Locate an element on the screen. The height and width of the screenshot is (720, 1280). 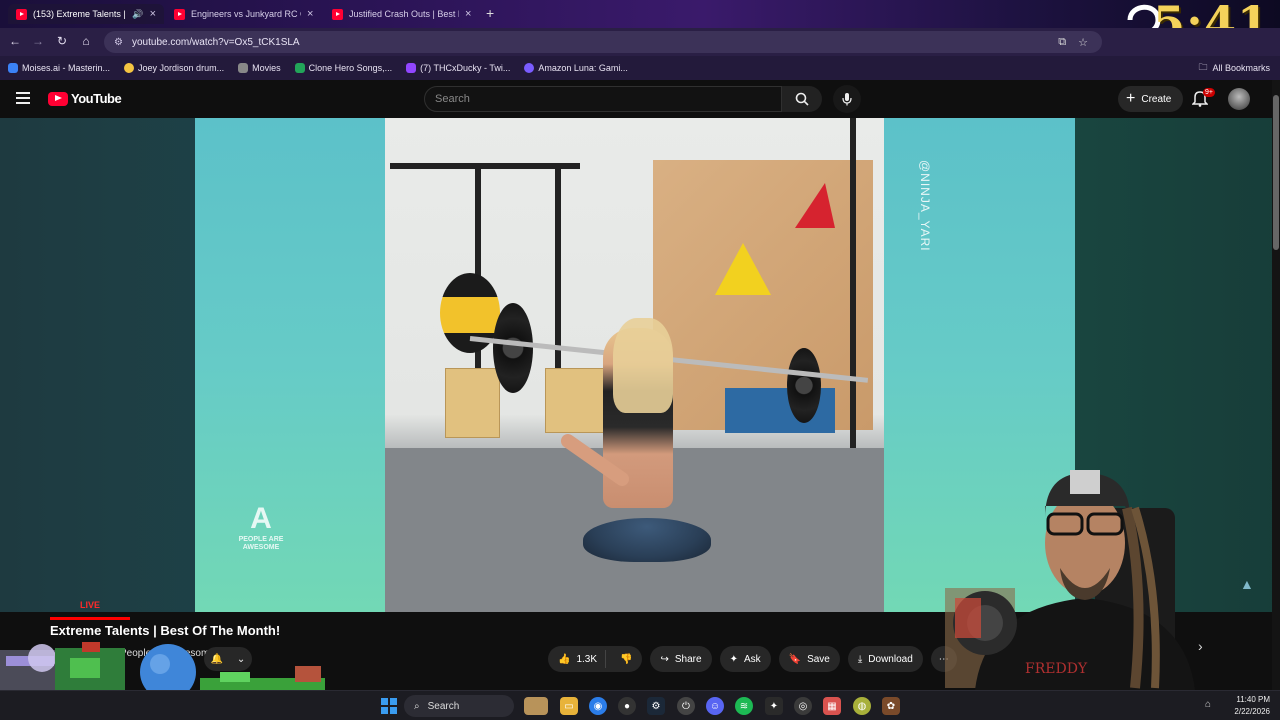
tab-title: (153) Extreme Talents | Best is located at coordinates (79, 14).